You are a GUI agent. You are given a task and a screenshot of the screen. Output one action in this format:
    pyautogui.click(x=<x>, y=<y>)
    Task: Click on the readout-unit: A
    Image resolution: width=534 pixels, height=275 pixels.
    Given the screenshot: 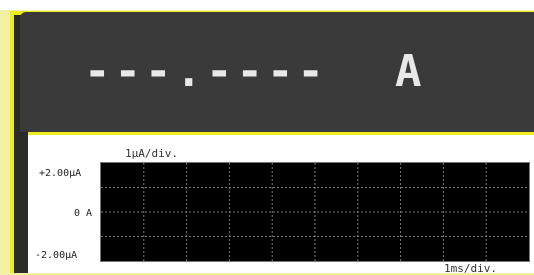 What is the action you would take?
    pyautogui.click(x=408, y=71)
    